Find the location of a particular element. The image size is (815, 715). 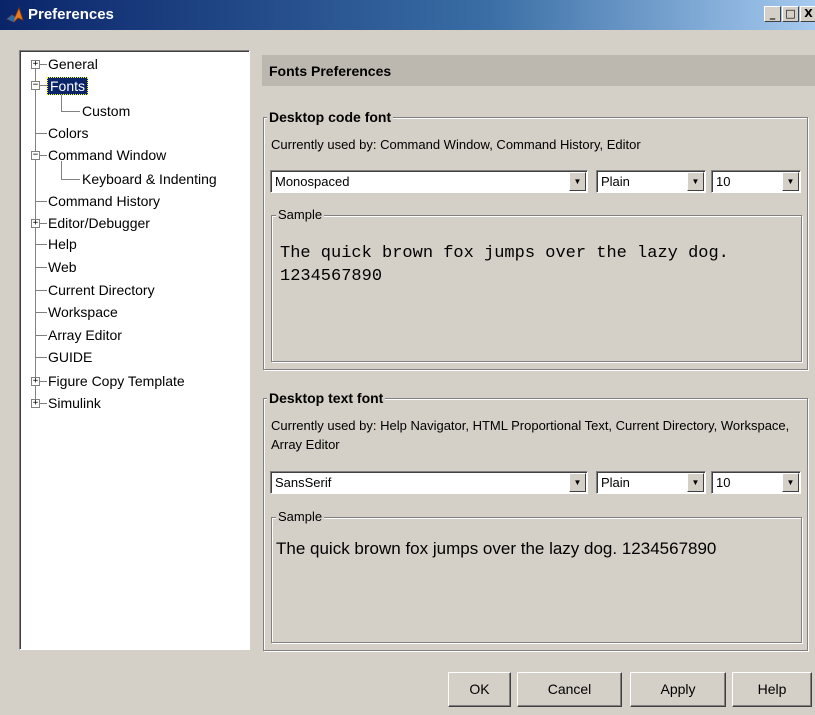

maximize-button: □ is located at coordinates (790, 14).